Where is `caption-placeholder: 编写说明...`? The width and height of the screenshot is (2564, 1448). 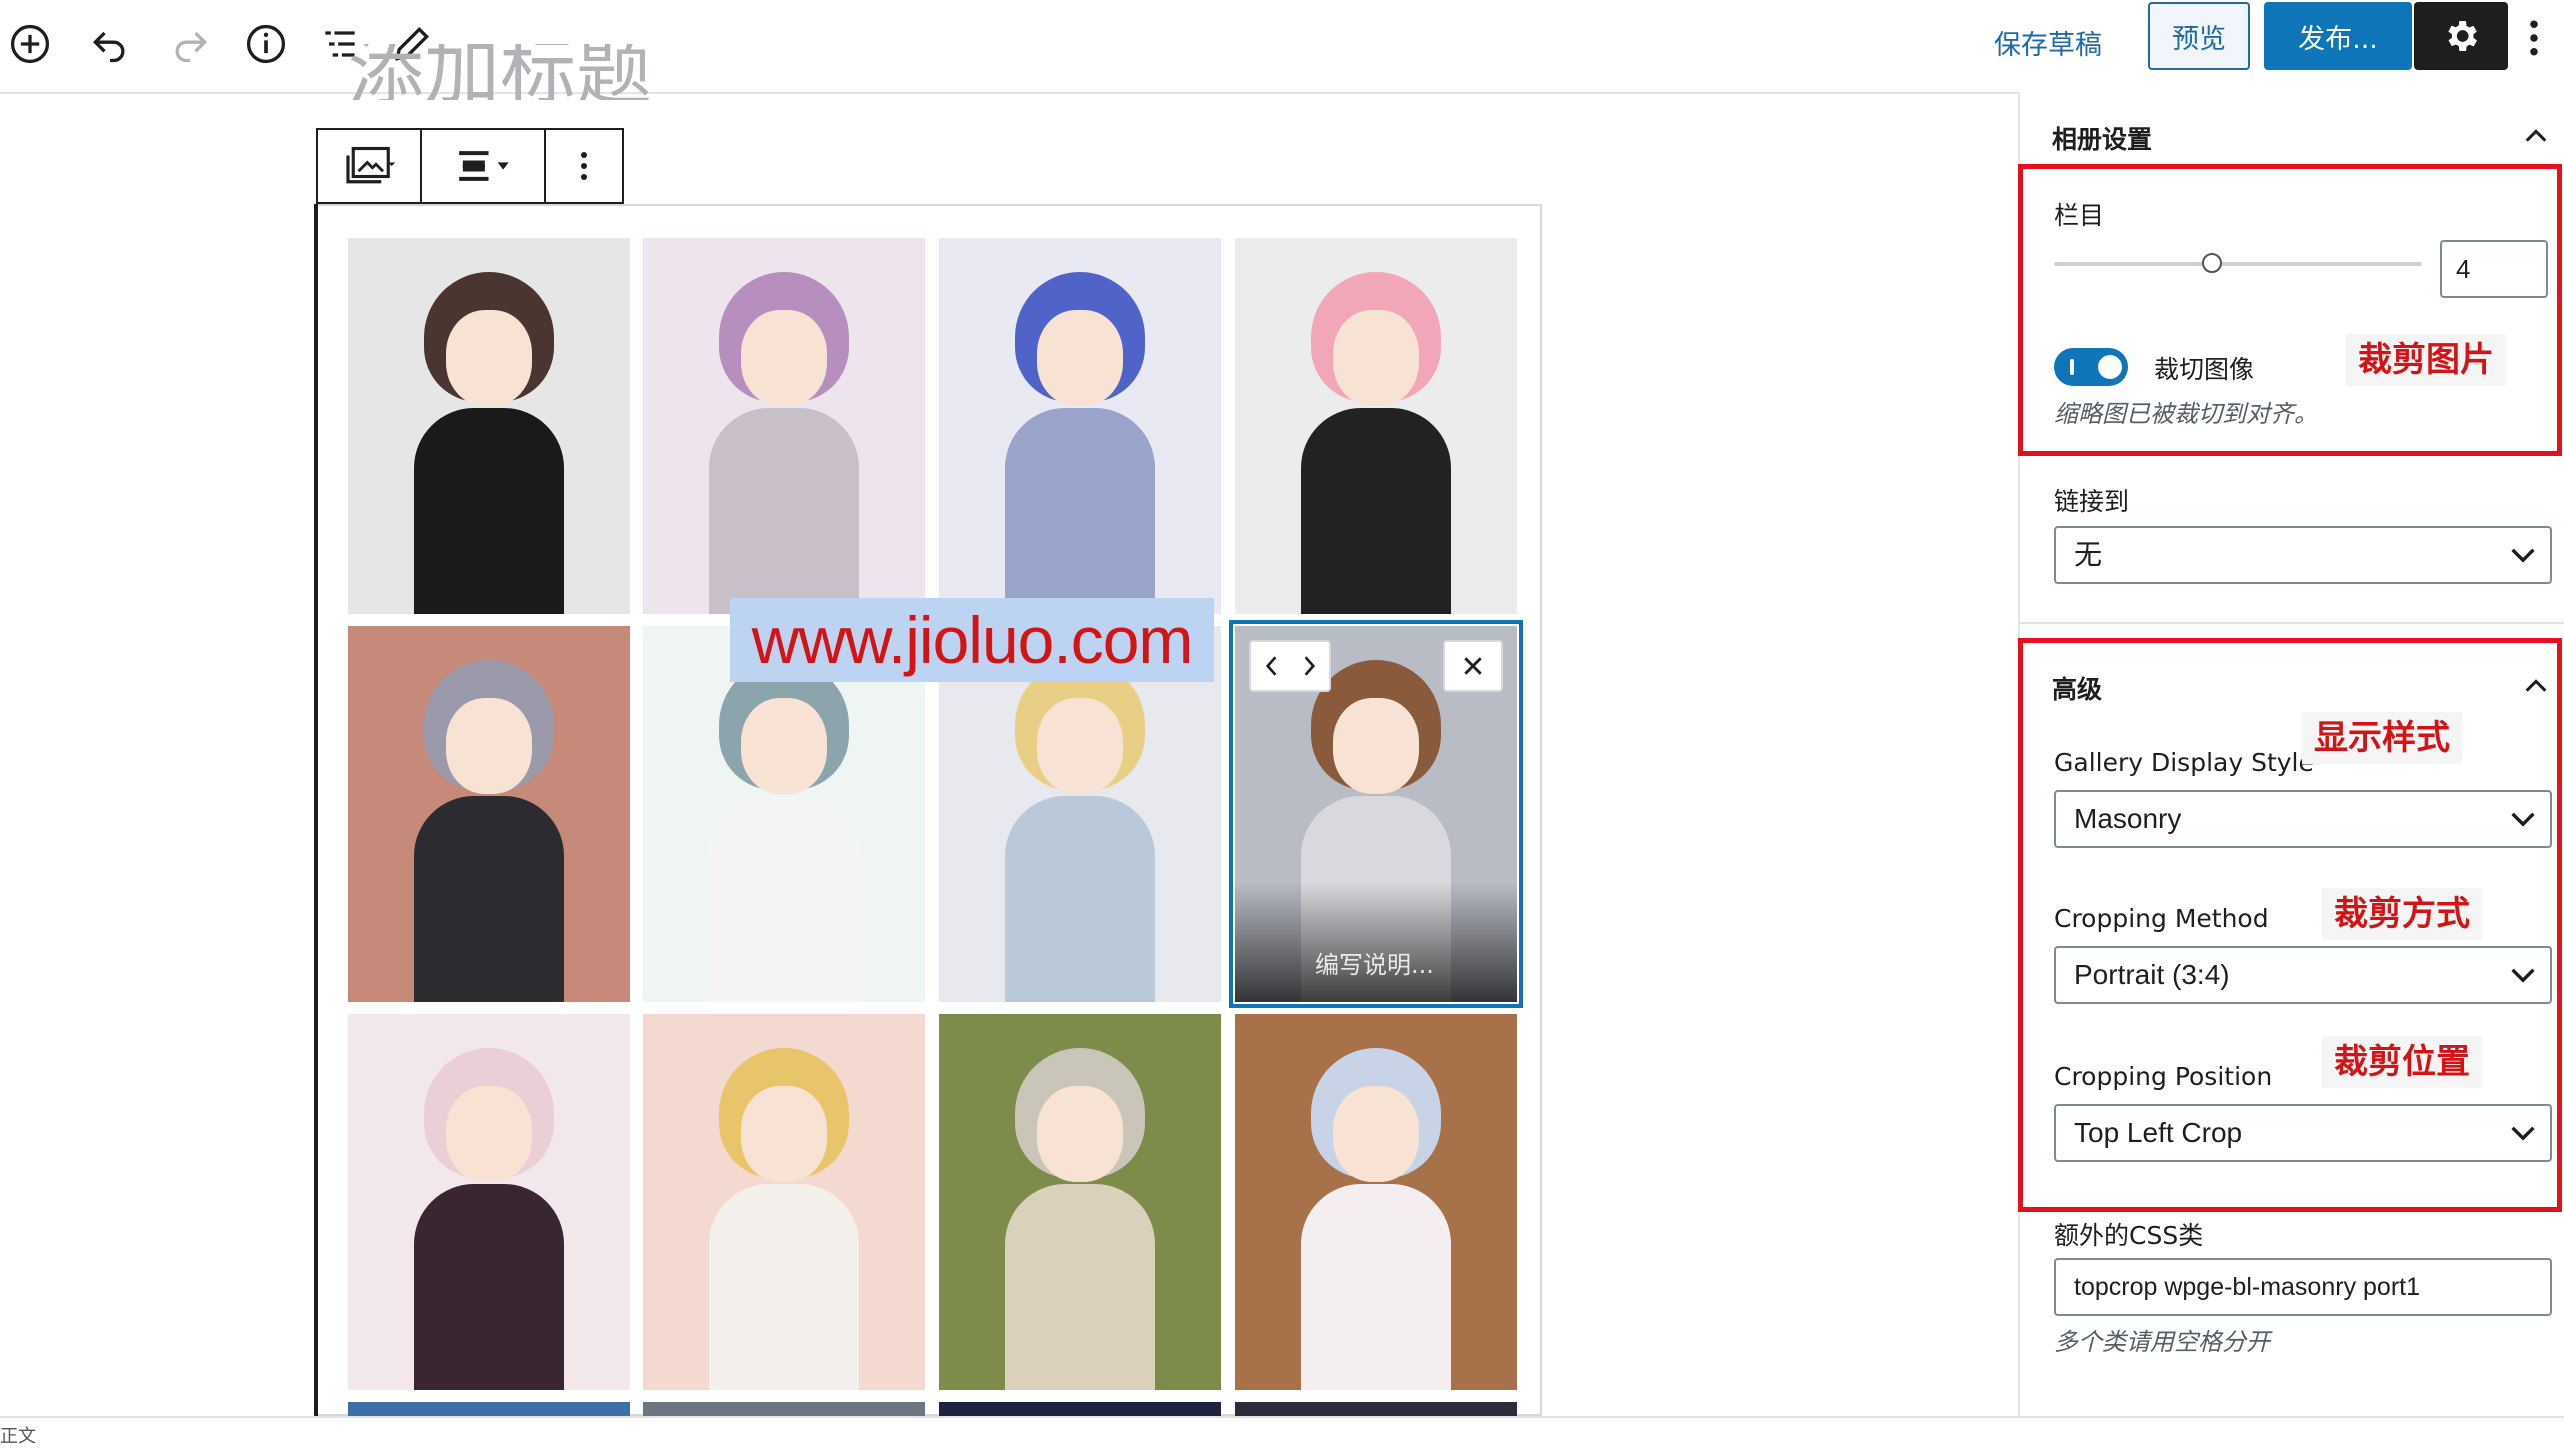
caption-placeholder: 编写说明... is located at coordinates (1374, 965).